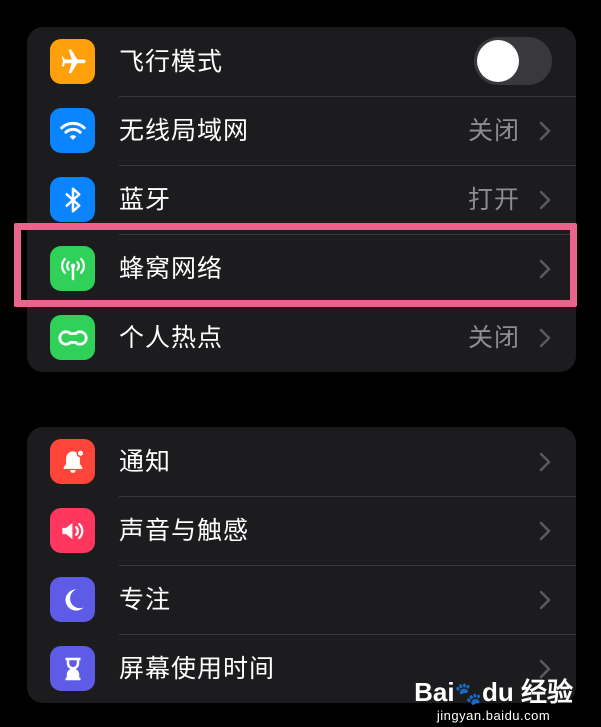  Describe the element at coordinates (301, 268) in the screenshot. I see `cellular-row: 蜂窝网络` at that location.